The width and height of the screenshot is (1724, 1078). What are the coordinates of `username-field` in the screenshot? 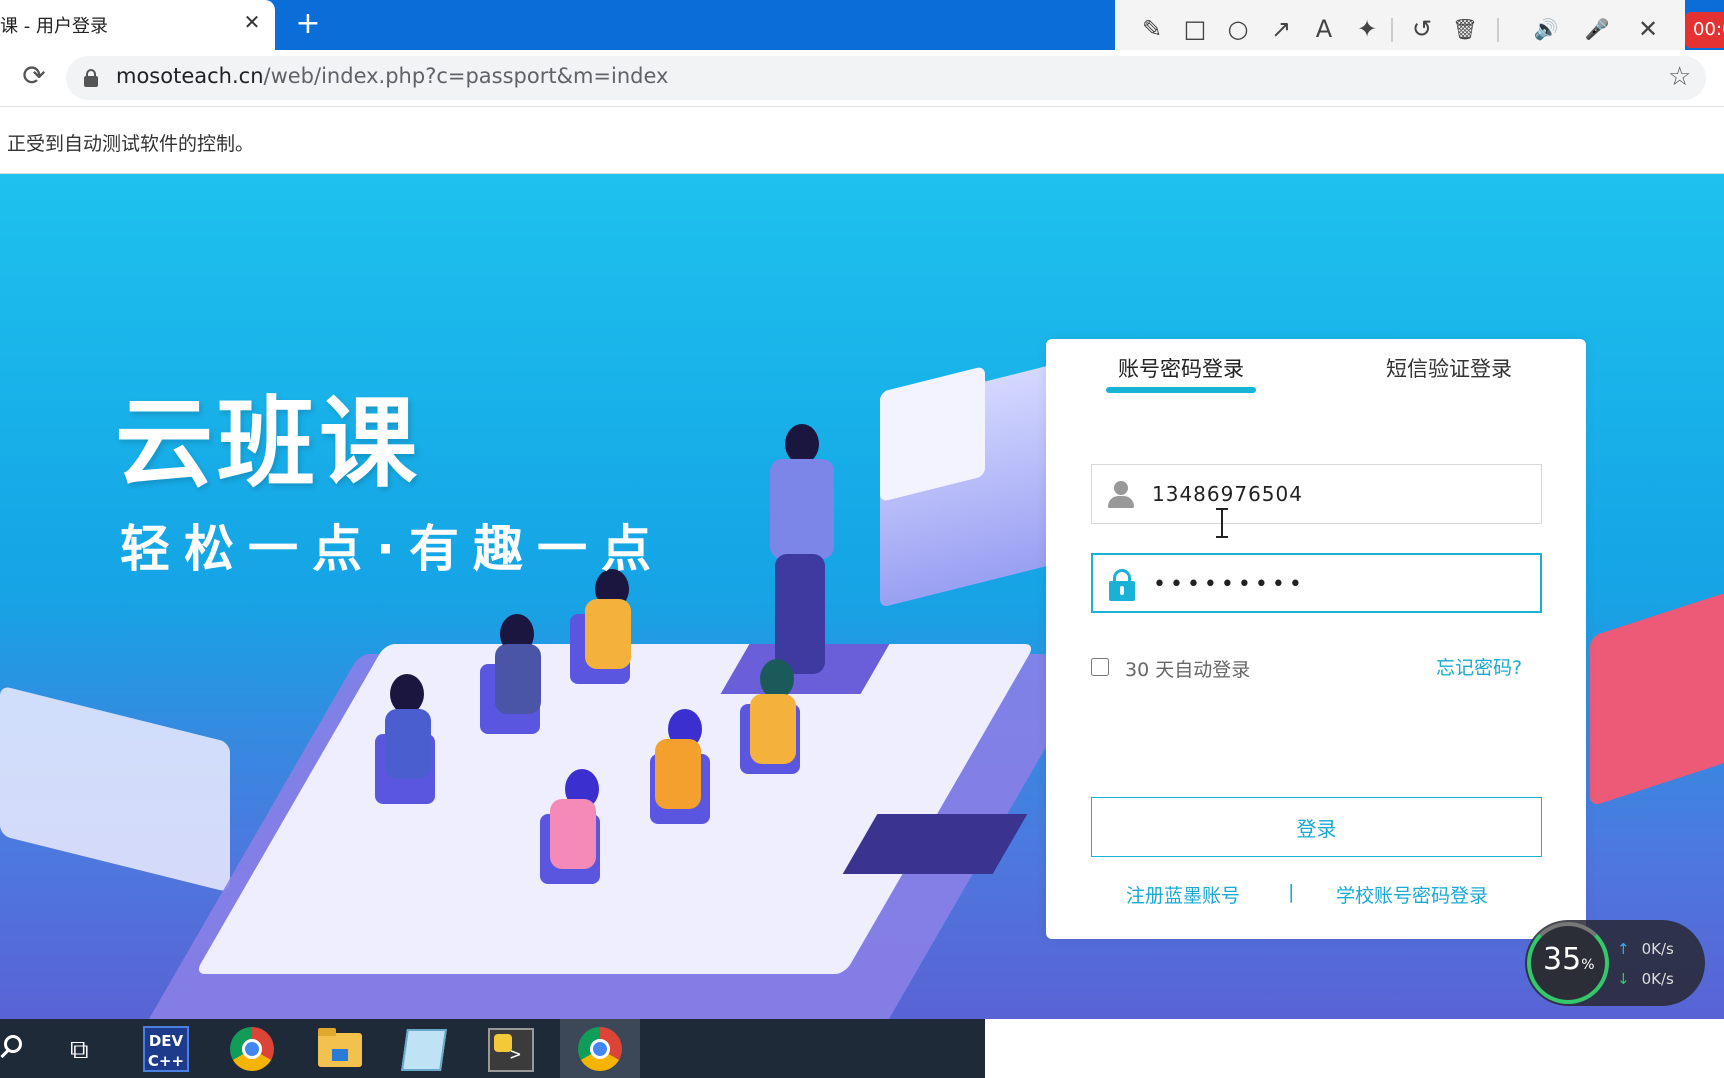 It's located at (1316, 494).